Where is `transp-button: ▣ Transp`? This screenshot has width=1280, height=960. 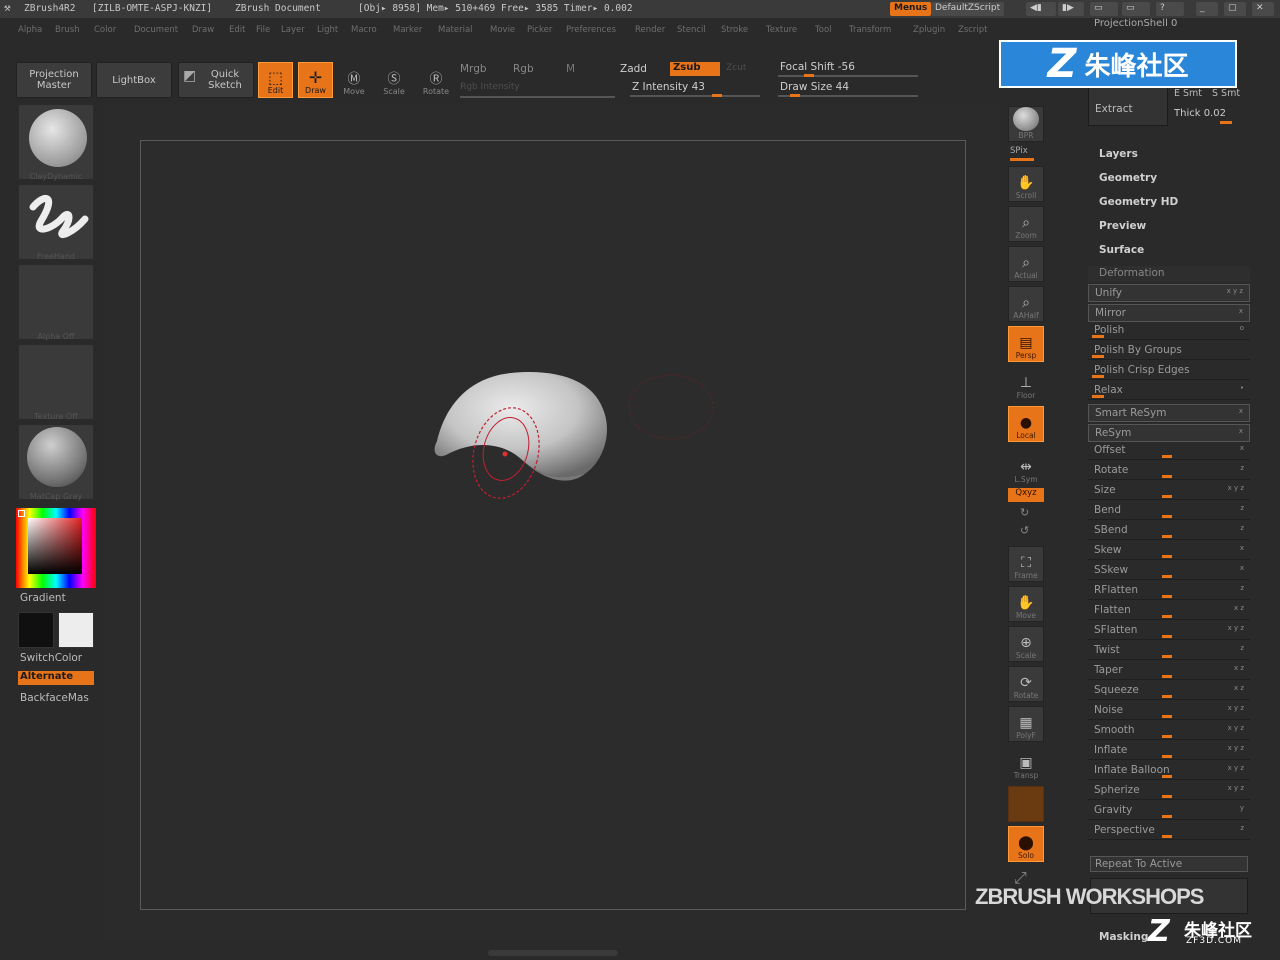 transp-button: ▣ Transp is located at coordinates (1026, 764).